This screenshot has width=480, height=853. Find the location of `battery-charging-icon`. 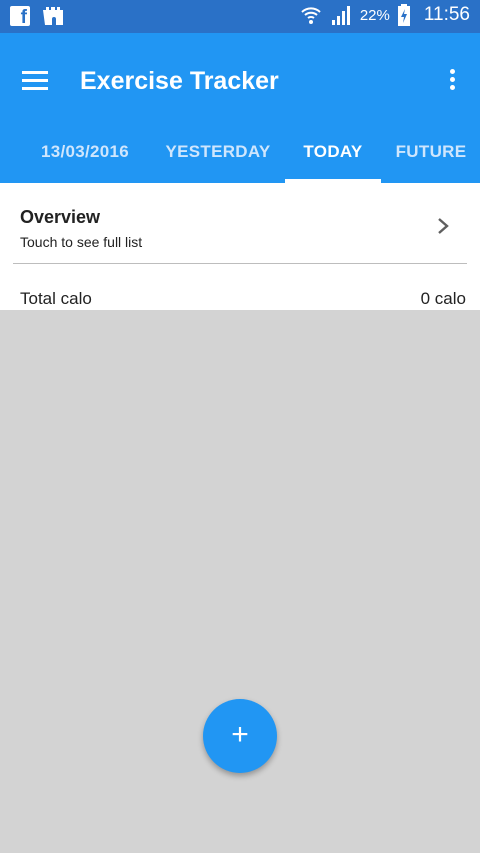

battery-charging-icon is located at coordinates (403, 15).